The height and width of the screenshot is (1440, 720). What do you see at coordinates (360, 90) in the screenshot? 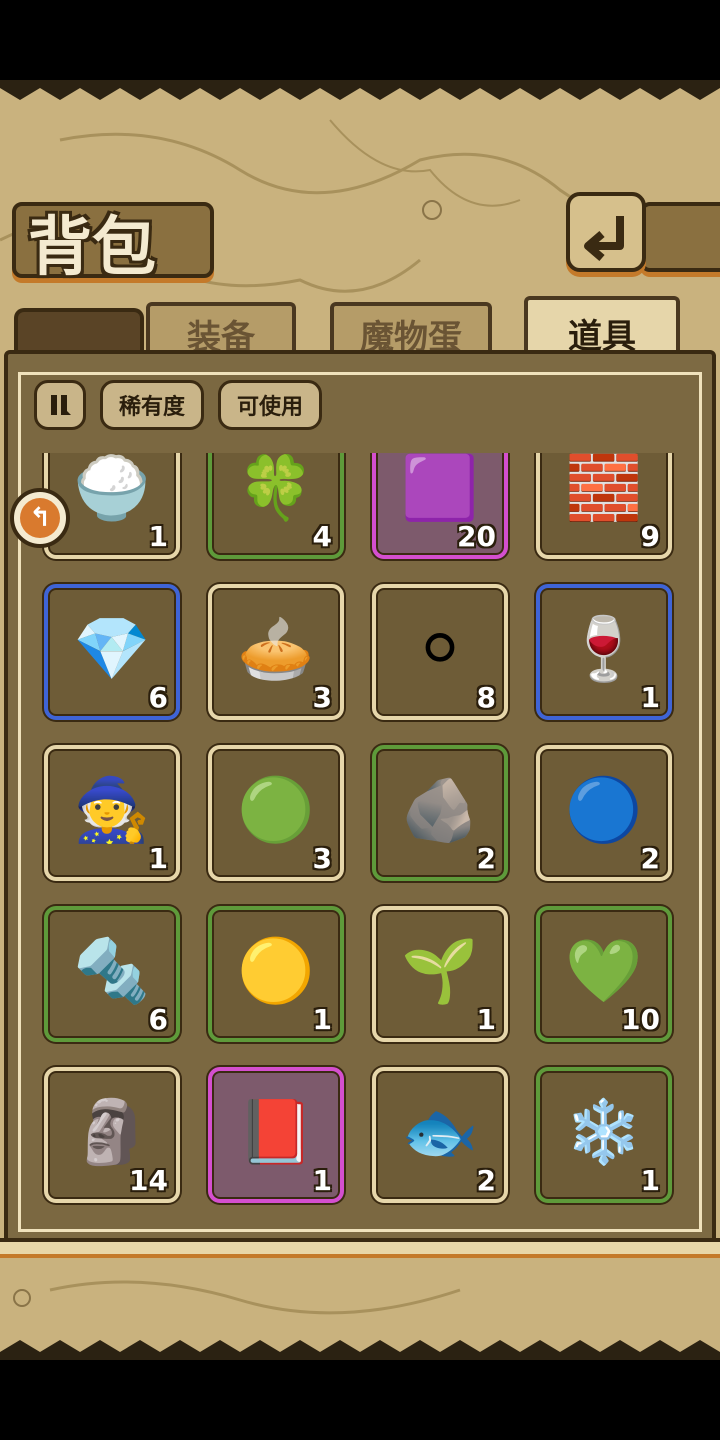
I see `top-zigzag-border` at bounding box center [360, 90].